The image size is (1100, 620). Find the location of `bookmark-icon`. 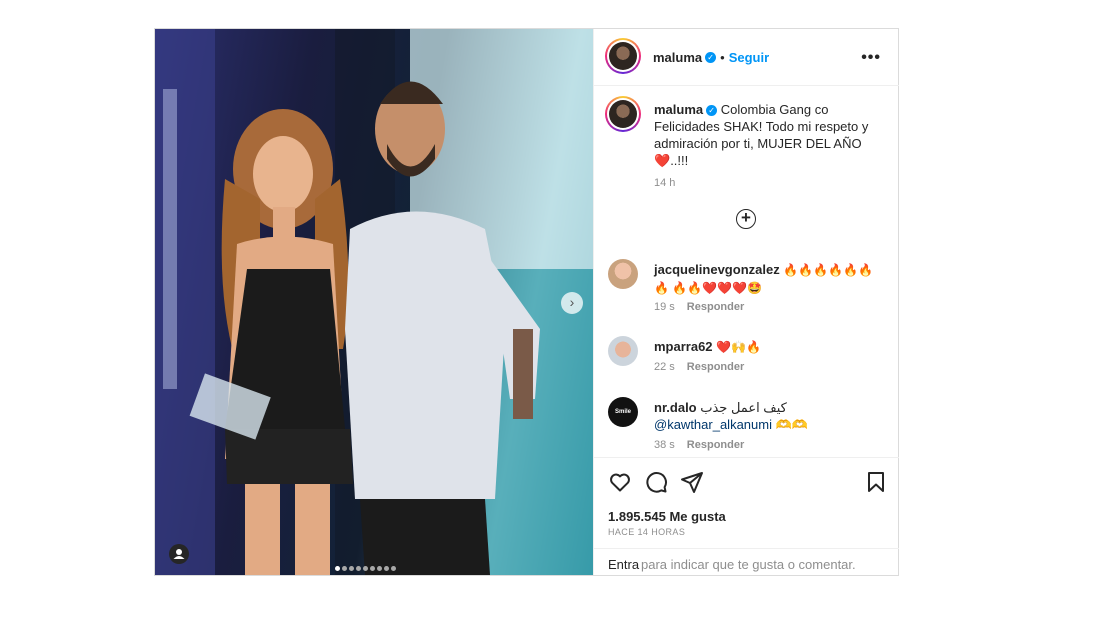

bookmark-icon is located at coordinates (876, 482).